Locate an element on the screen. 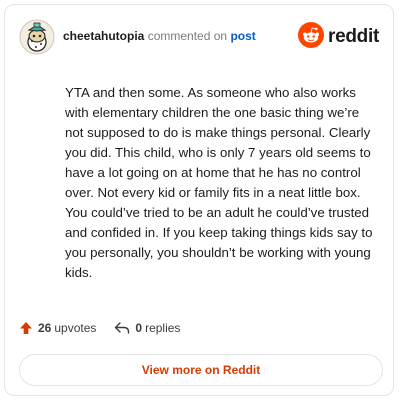  reply-arrow-icon is located at coordinates (124, 328).